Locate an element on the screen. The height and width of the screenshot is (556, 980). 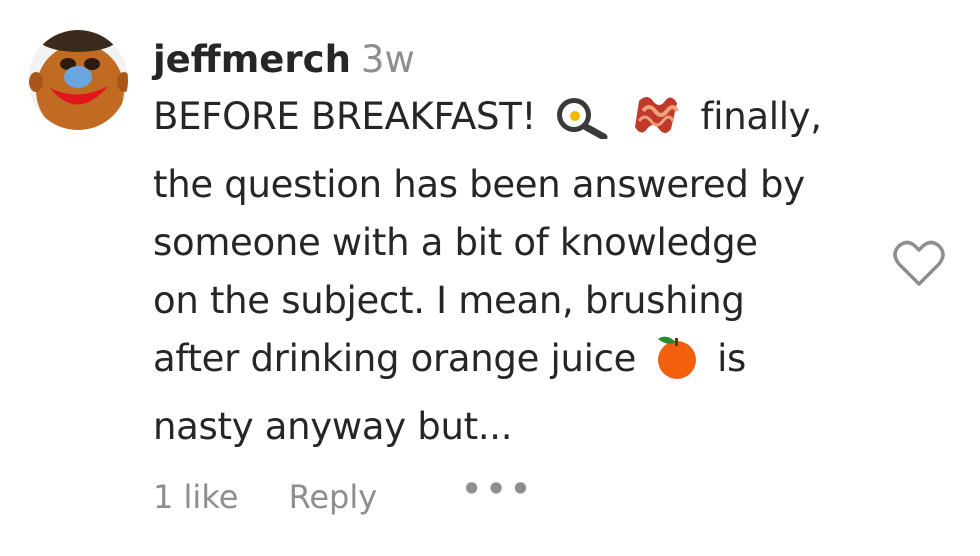
reply-button: Reply is located at coordinates (333, 497).